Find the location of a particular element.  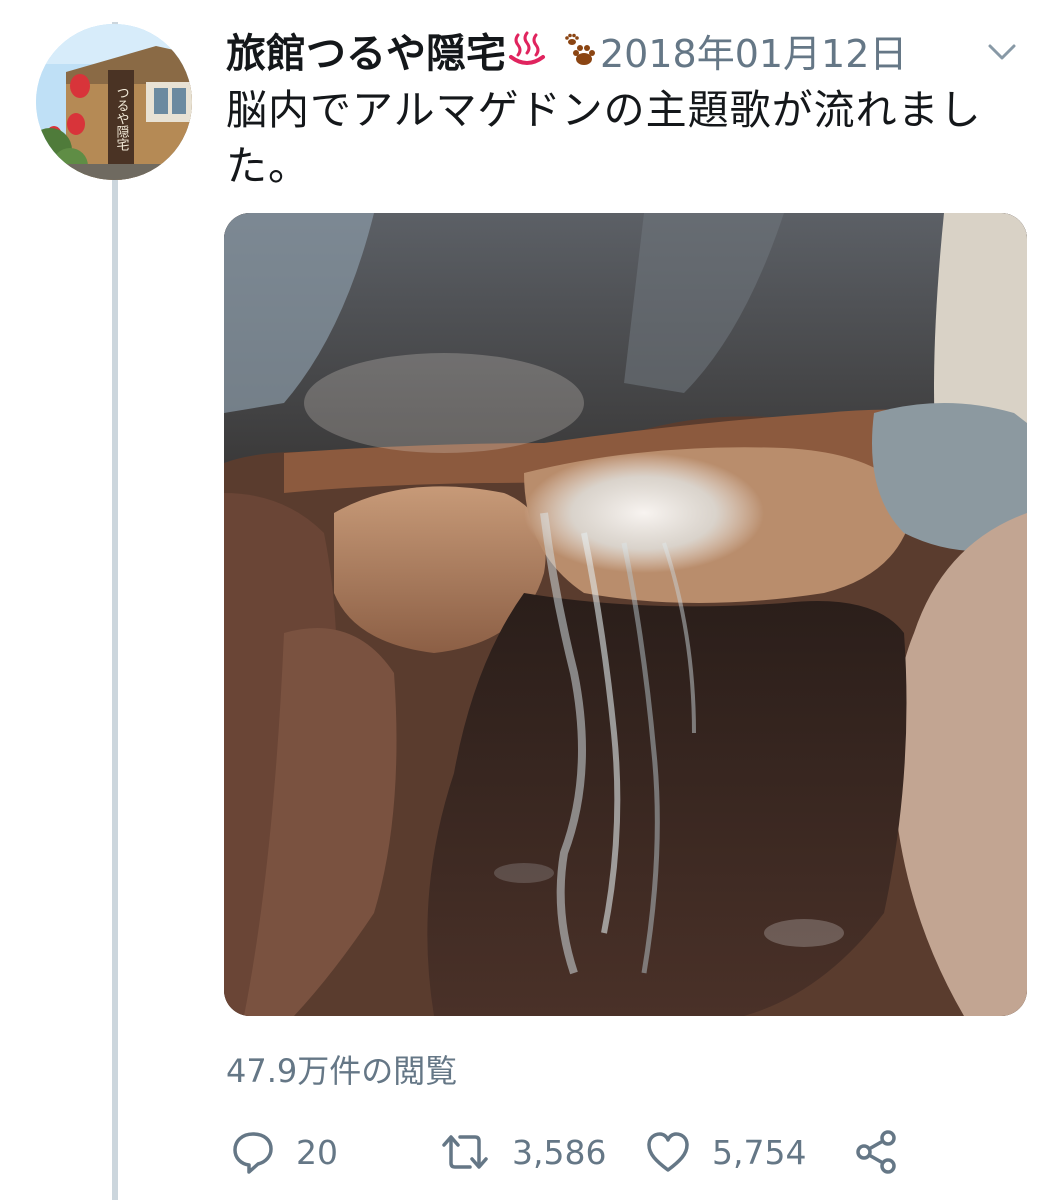

share-button is located at coordinates (877, 1152).